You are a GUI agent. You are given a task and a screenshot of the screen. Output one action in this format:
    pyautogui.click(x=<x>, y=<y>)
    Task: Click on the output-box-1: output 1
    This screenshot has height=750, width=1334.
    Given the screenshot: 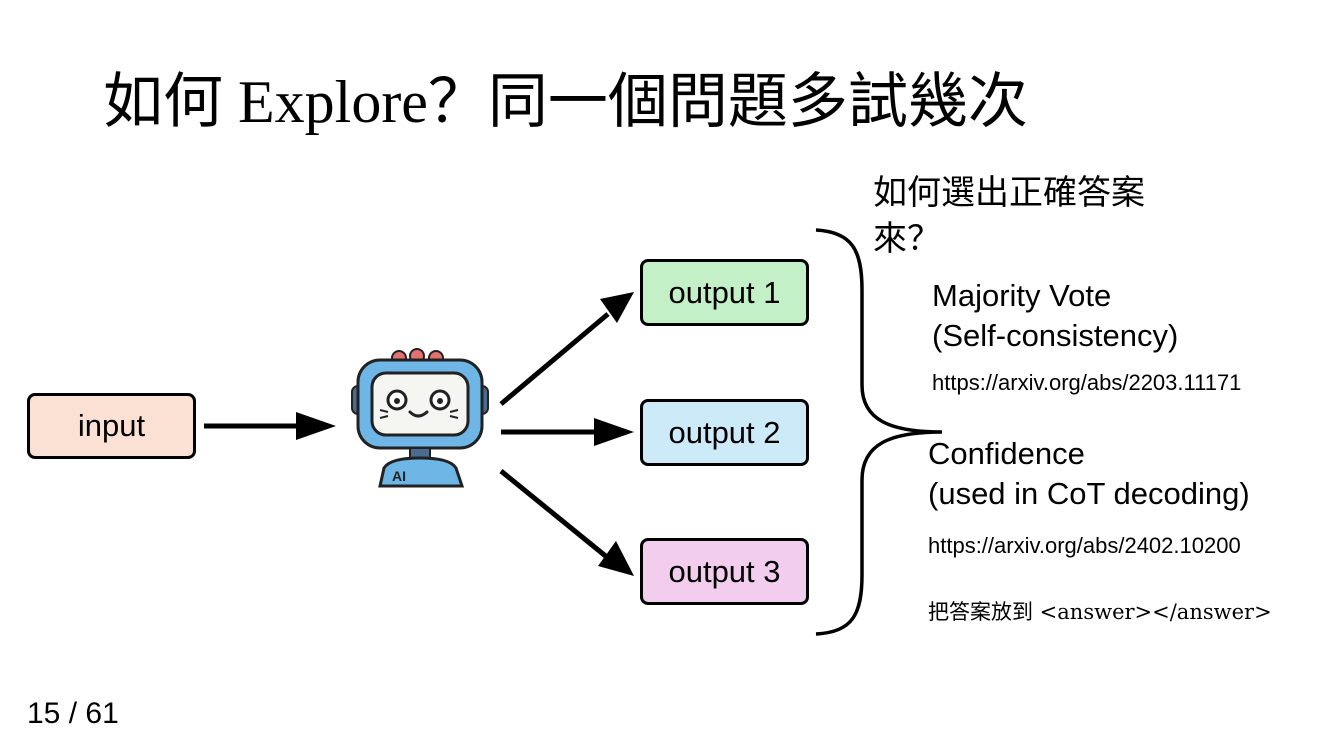 What is the action you would take?
    pyautogui.click(x=724, y=292)
    